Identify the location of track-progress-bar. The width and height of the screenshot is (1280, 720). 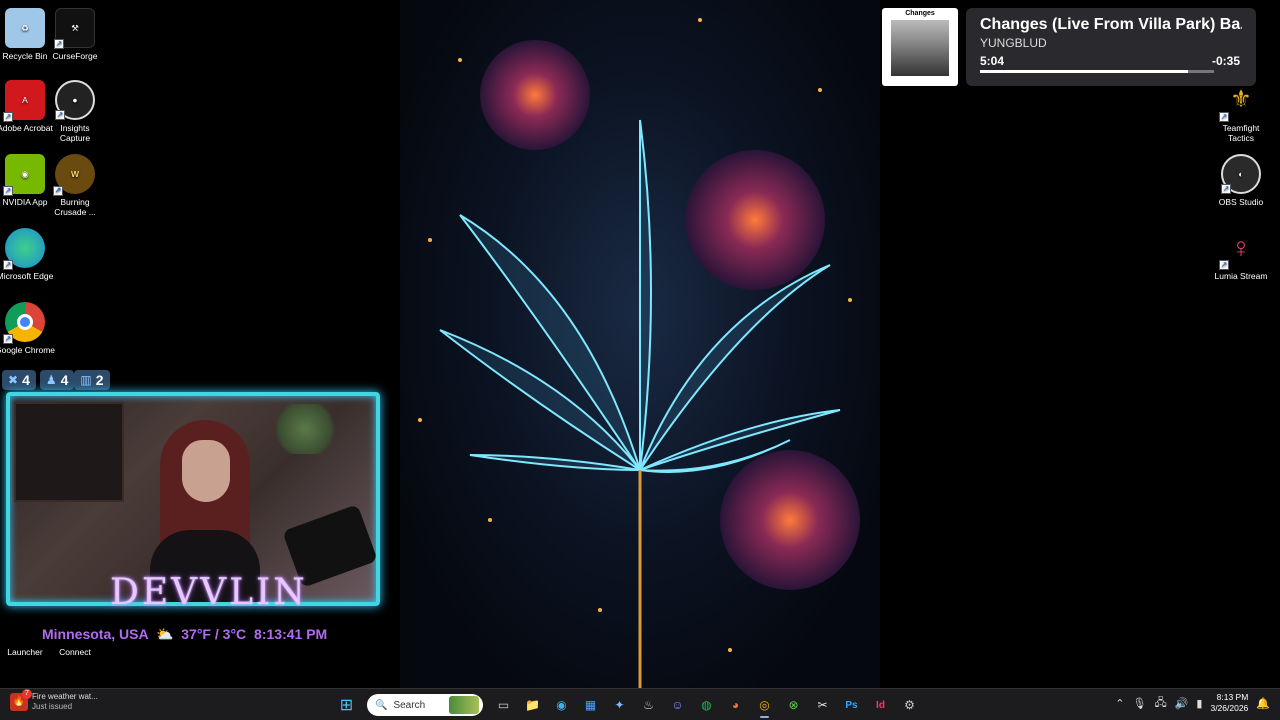
(1097, 71).